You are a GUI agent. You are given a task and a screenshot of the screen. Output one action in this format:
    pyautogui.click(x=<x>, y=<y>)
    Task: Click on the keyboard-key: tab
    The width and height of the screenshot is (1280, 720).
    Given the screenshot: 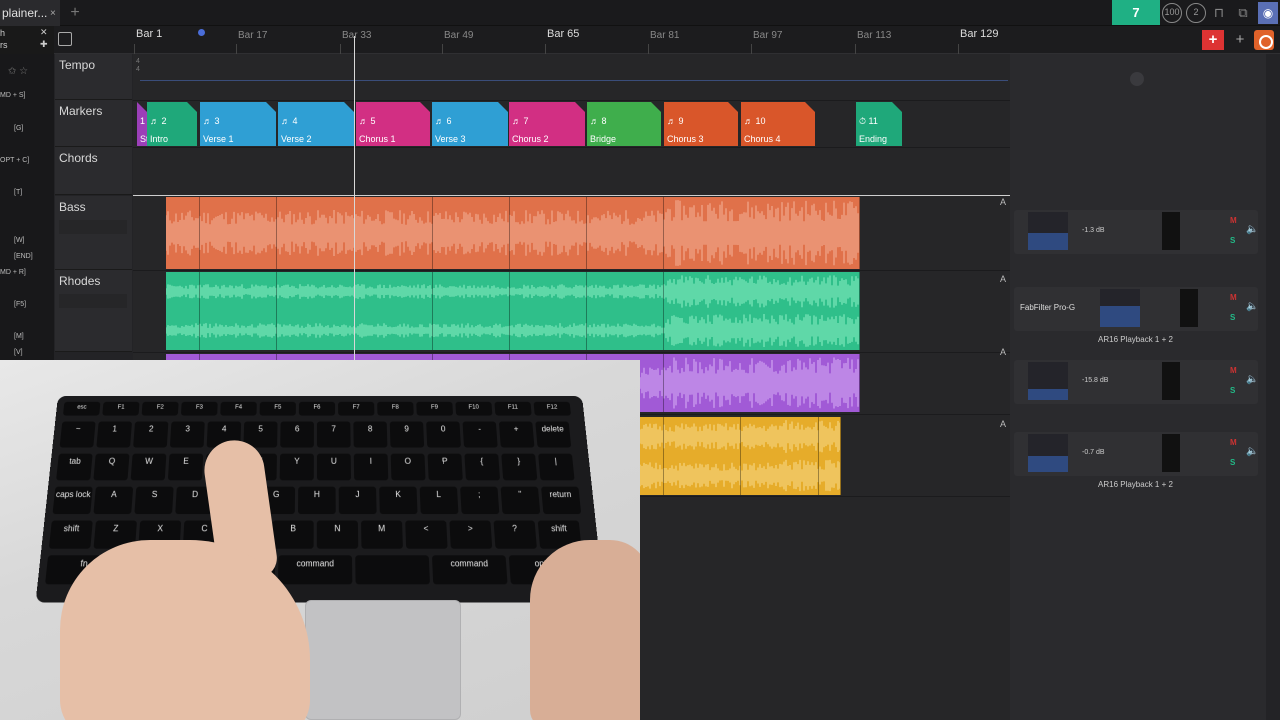 What is the action you would take?
    pyautogui.click(x=74, y=467)
    